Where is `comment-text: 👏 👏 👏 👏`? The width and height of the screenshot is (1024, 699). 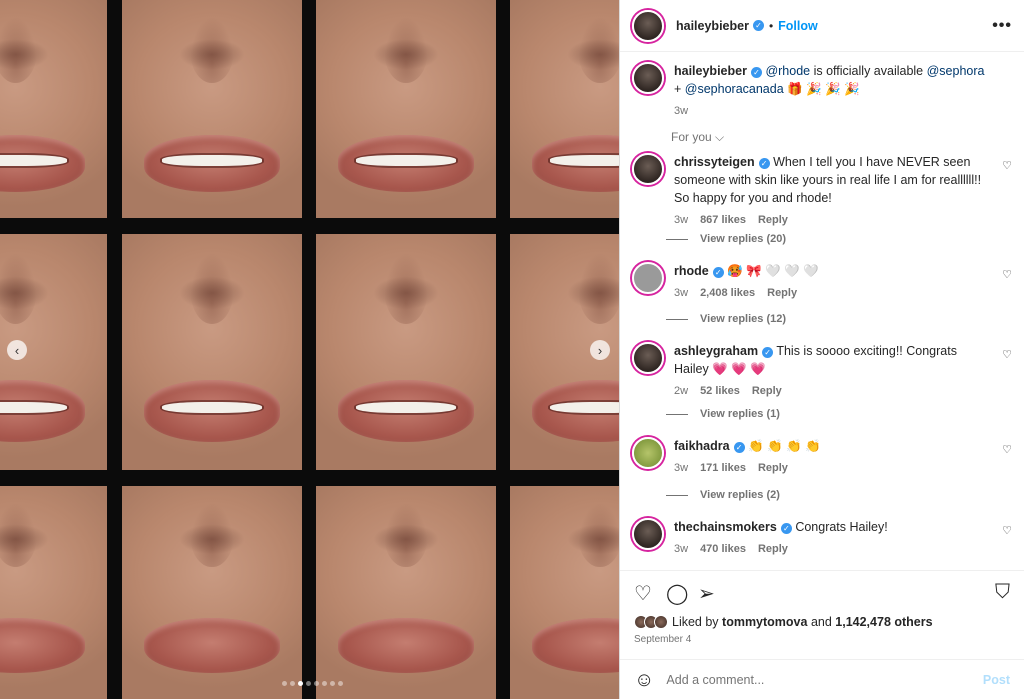
comment-text: 👏 👏 👏 👏 is located at coordinates (784, 446).